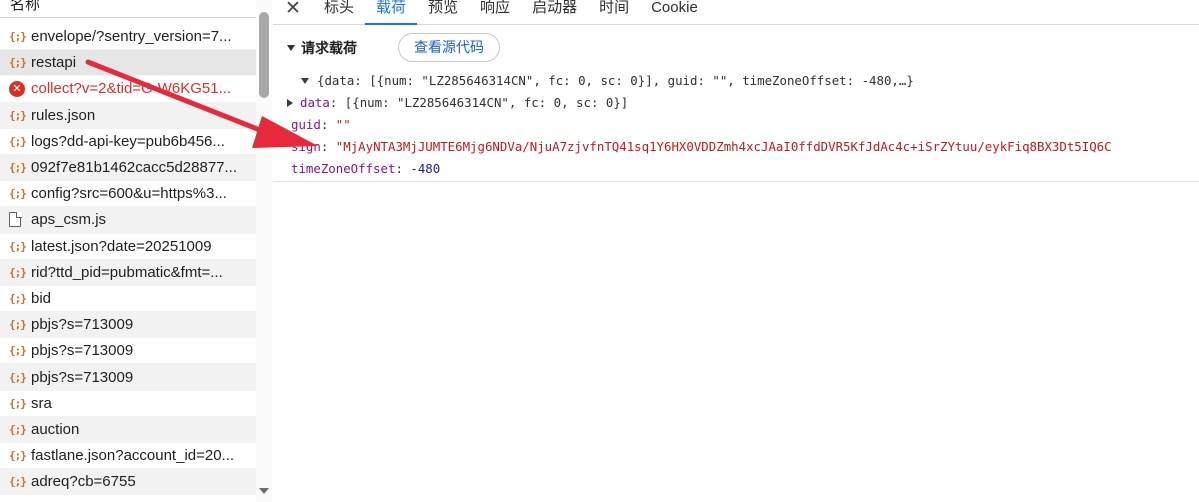 The image size is (1199, 502). What do you see at coordinates (128, 404) in the screenshot?
I see `request-row: {;} sra` at bounding box center [128, 404].